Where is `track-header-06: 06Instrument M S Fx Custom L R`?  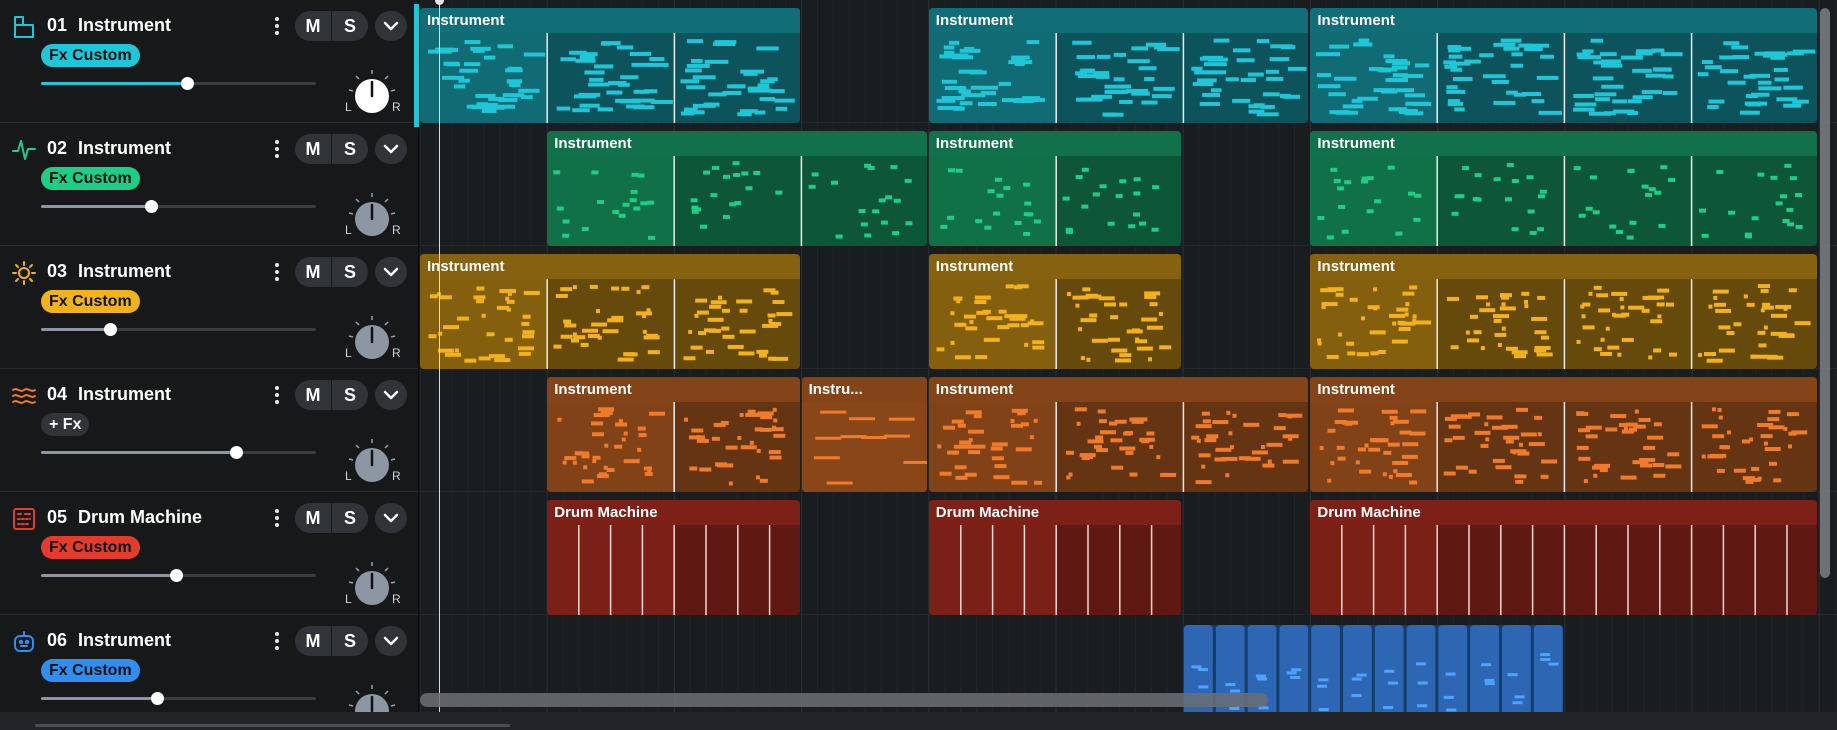
track-header-06: 06Instrument M S Fx Custom L R is located at coordinates (209, 663).